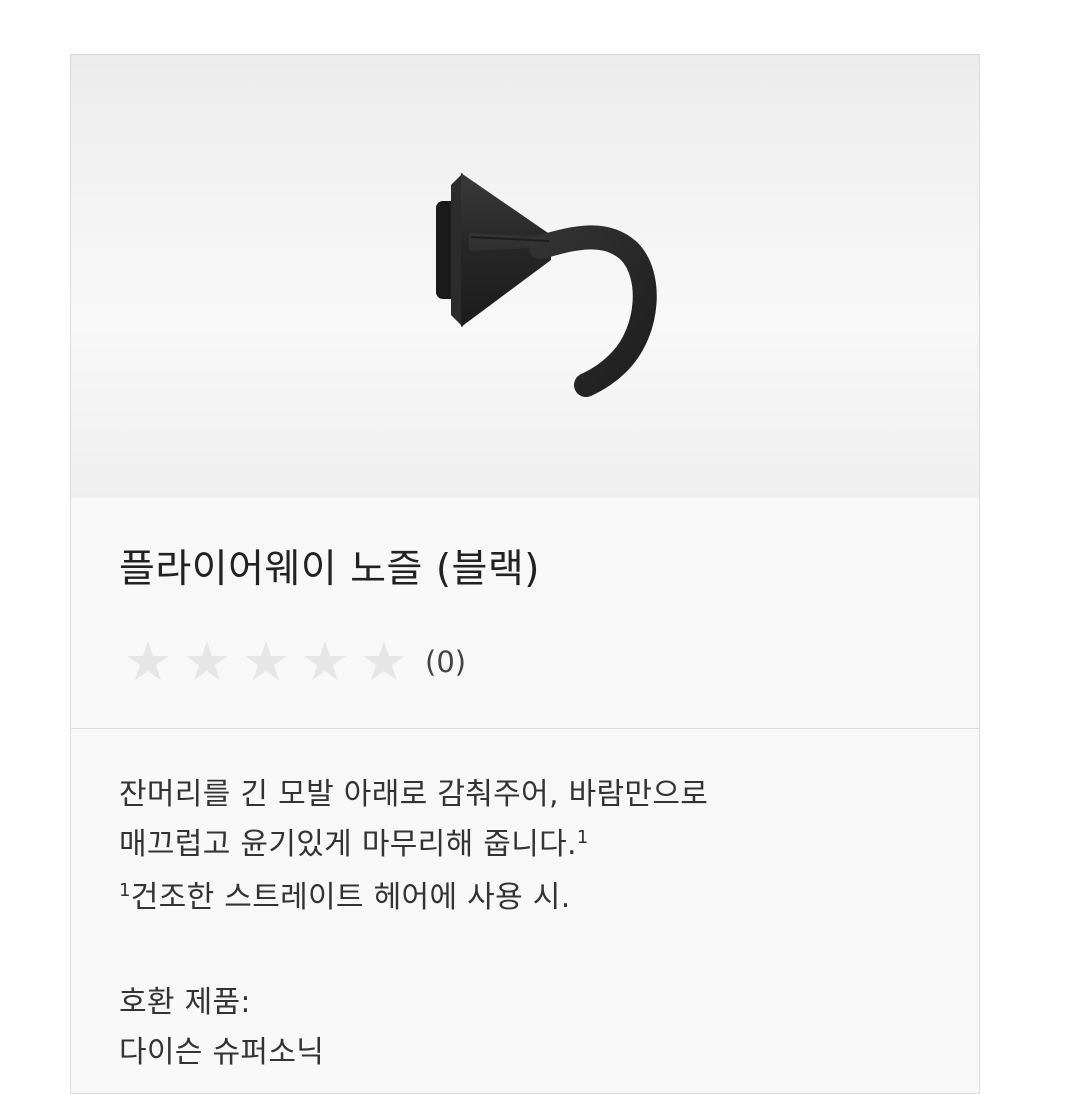 The height and width of the screenshot is (1094, 1080). What do you see at coordinates (329, 566) in the screenshot?
I see `product-title: 플라이어웨이 노즐 (블랙)` at bounding box center [329, 566].